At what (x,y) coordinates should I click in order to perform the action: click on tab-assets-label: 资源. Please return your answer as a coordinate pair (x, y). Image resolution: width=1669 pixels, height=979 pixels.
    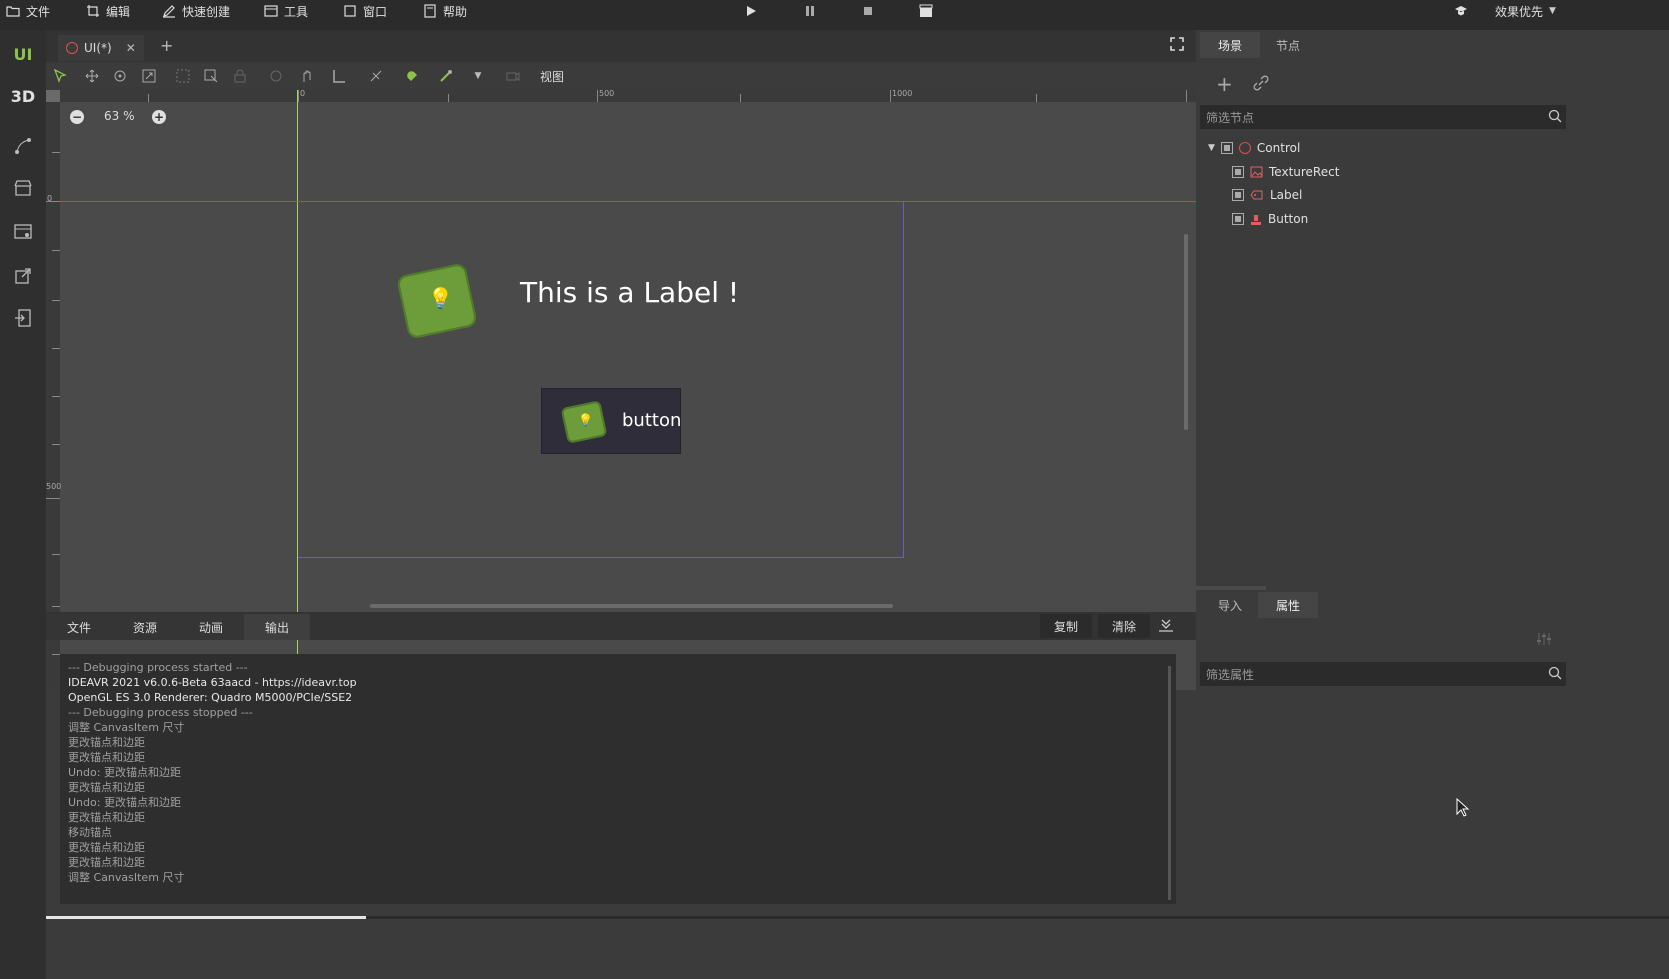
    Looking at the image, I should click on (144, 627).